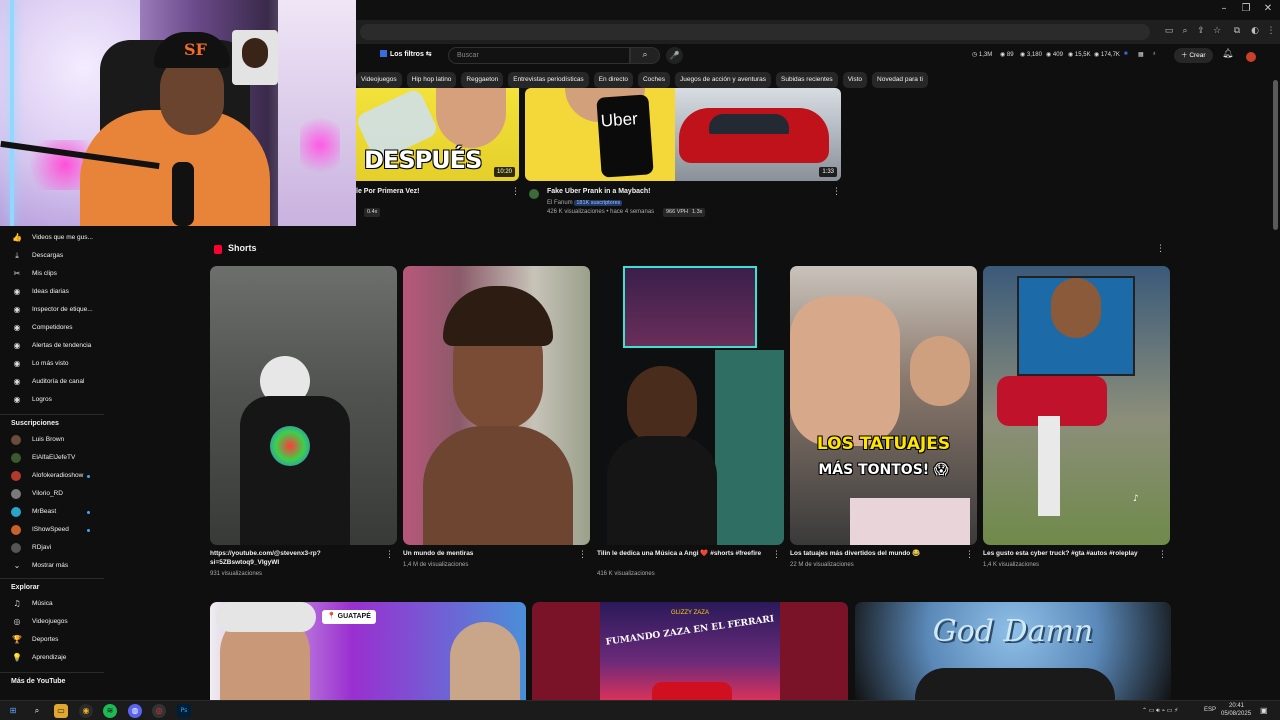 This screenshot has width=1280, height=720. Describe the element at coordinates (548, 80) in the screenshot. I see `filter-chip: Entrevistas periodísticas` at that location.